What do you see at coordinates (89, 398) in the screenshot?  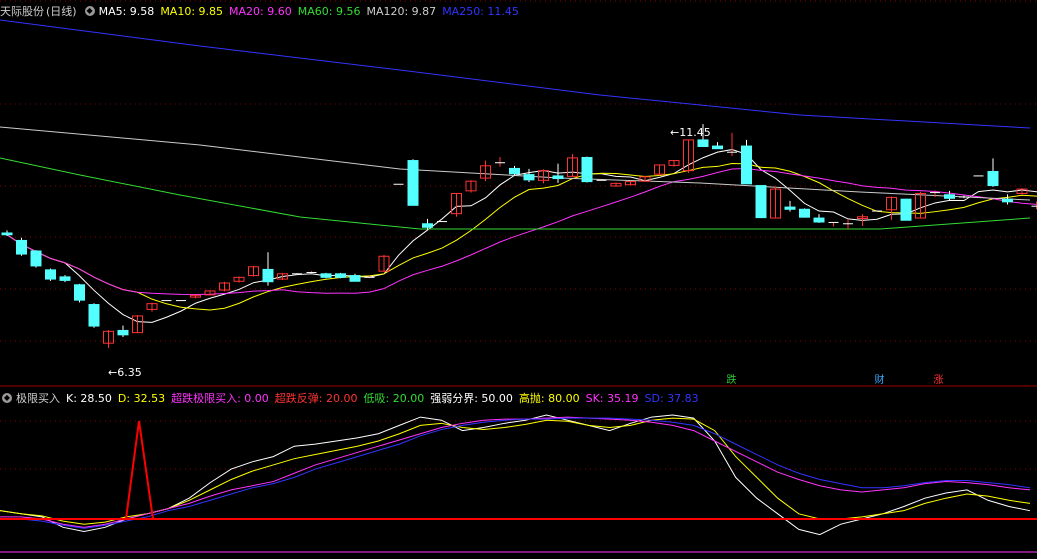 I see `indicator-legend-item: K: 28.50` at bounding box center [89, 398].